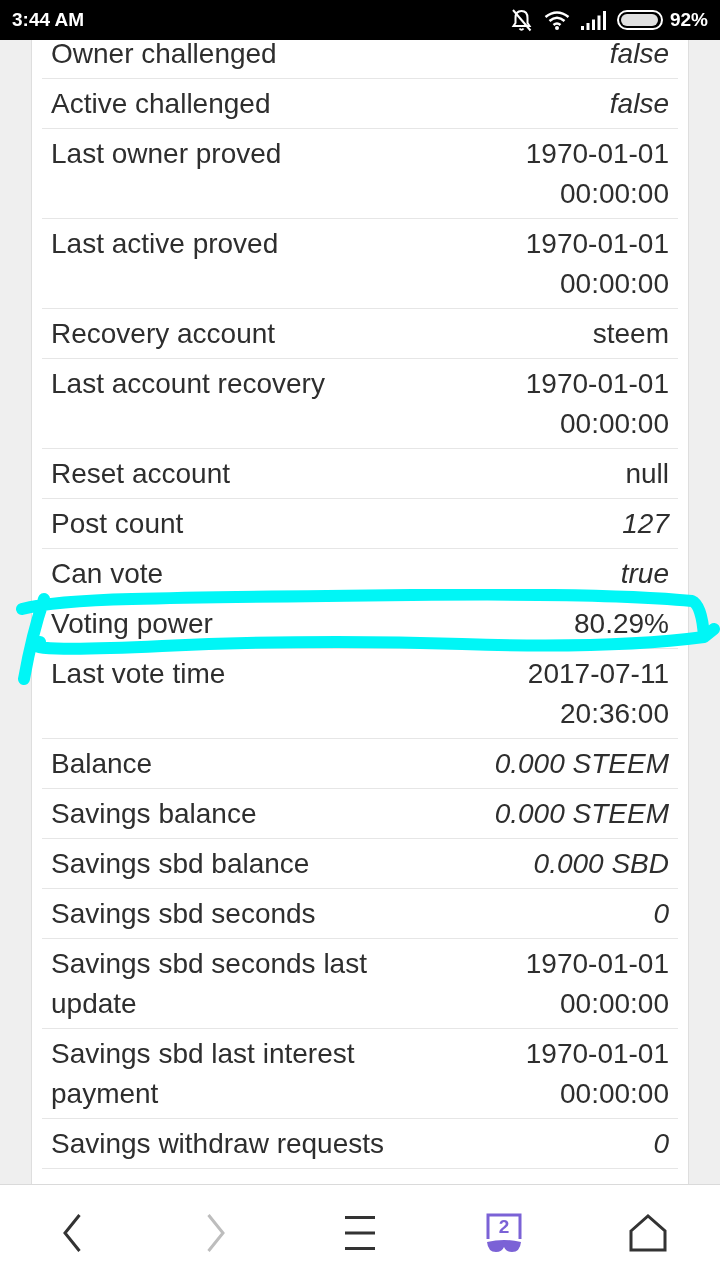 The image size is (720, 1280). What do you see at coordinates (107, 574) in the screenshot?
I see `field-label: Can vote` at bounding box center [107, 574].